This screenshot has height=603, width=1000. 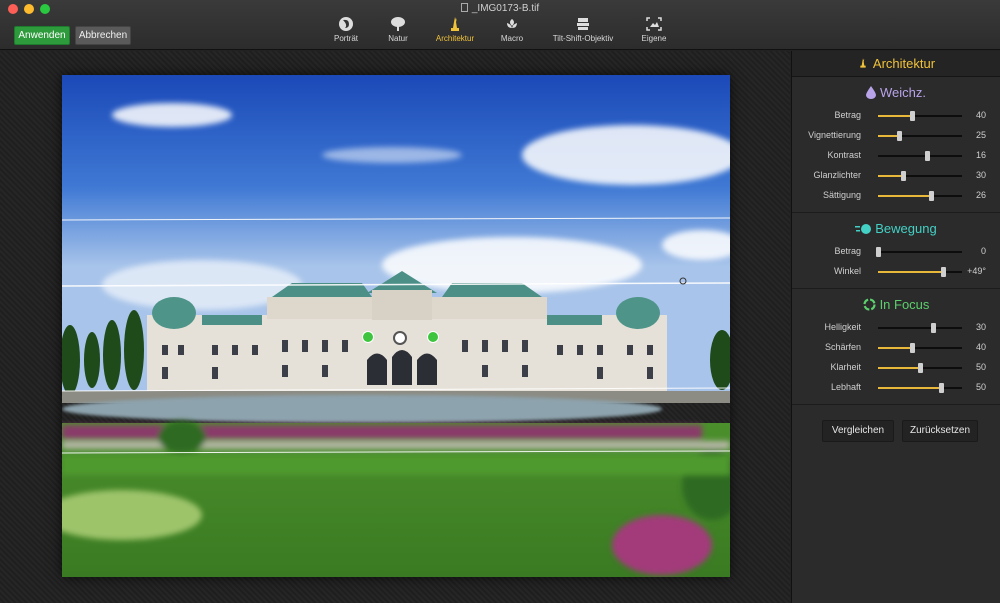 I want to click on mode-label: Macro, so click(x=512, y=38).